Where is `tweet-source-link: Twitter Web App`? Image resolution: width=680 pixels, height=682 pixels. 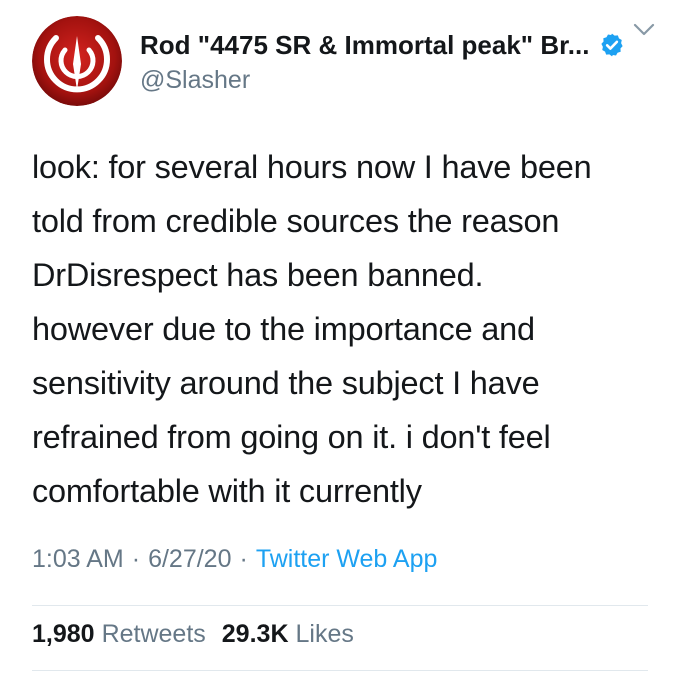
tweet-source-link: Twitter Web App is located at coordinates (347, 559).